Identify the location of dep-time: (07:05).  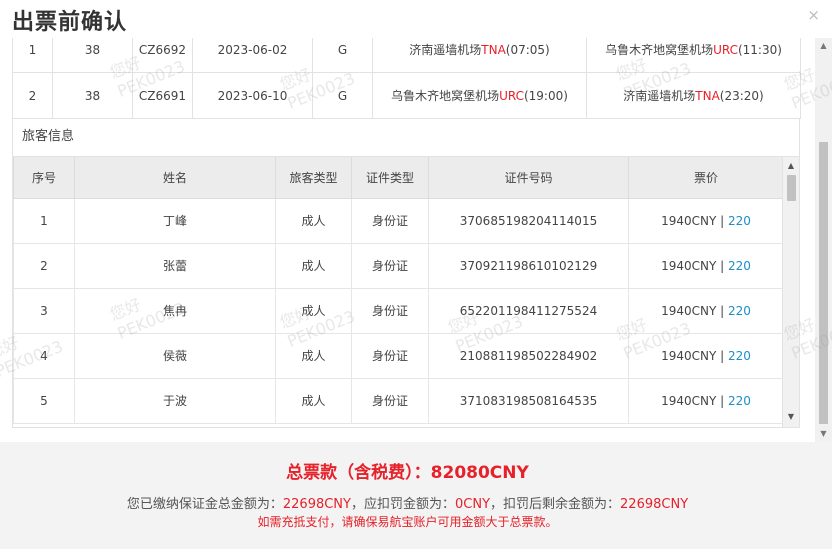
(527, 50).